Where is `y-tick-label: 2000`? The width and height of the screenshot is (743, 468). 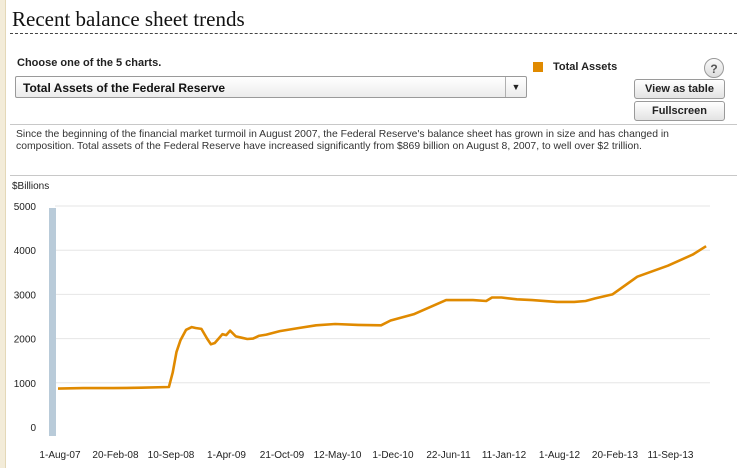
y-tick-label: 2000 is located at coordinates (25, 340).